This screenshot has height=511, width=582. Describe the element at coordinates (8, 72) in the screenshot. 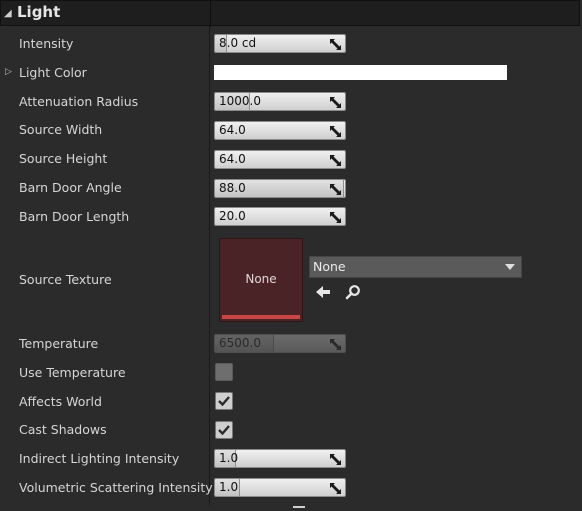

I see `expand-triangle-icon: ▷` at that location.